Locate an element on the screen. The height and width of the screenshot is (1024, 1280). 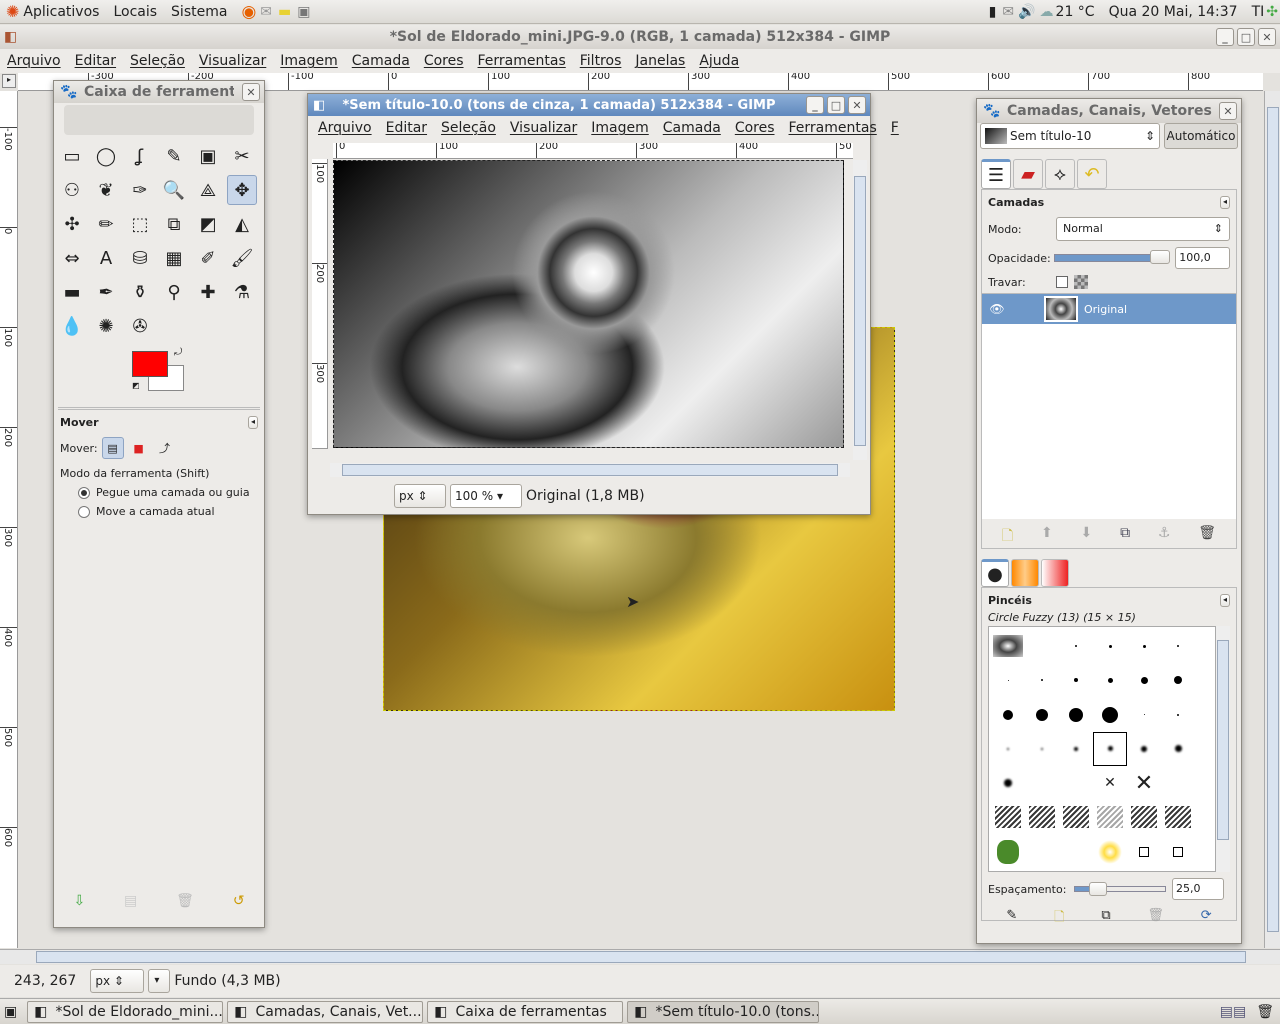
grayscale-image-canvas is located at coordinates (588, 304).